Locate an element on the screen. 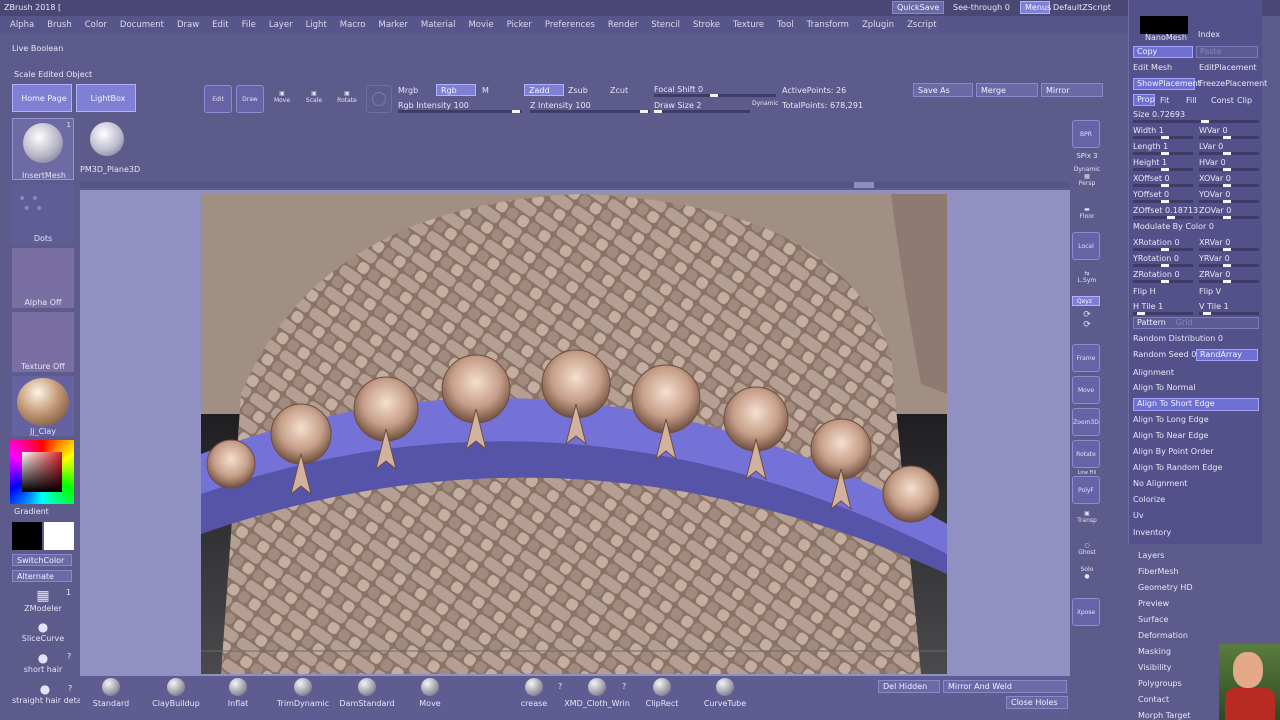  zrvar-track is located at coordinates (1229, 281).